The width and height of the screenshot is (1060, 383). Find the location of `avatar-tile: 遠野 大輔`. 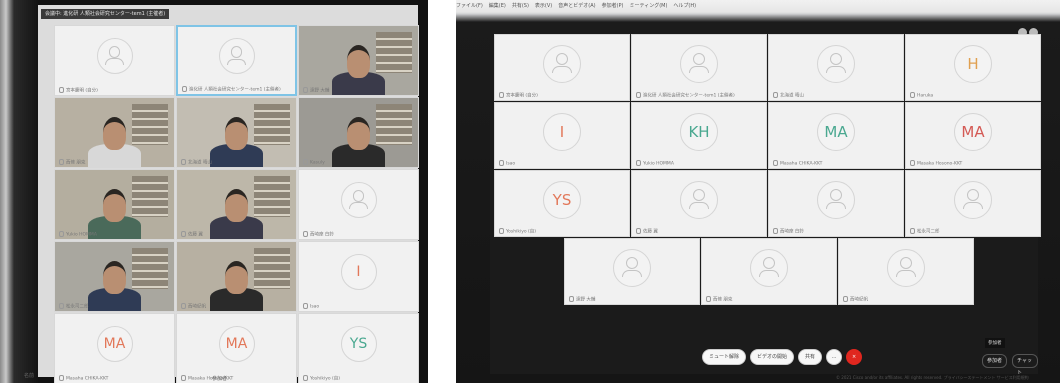

avatar-tile: 遠野 大輔 is located at coordinates (632, 271).